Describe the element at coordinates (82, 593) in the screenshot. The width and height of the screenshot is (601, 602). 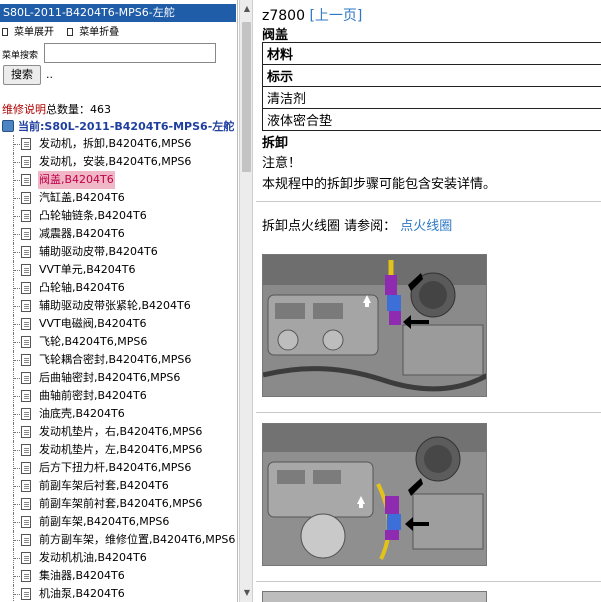
I see `tree-item-label: 机油泵,B4204T6` at that location.